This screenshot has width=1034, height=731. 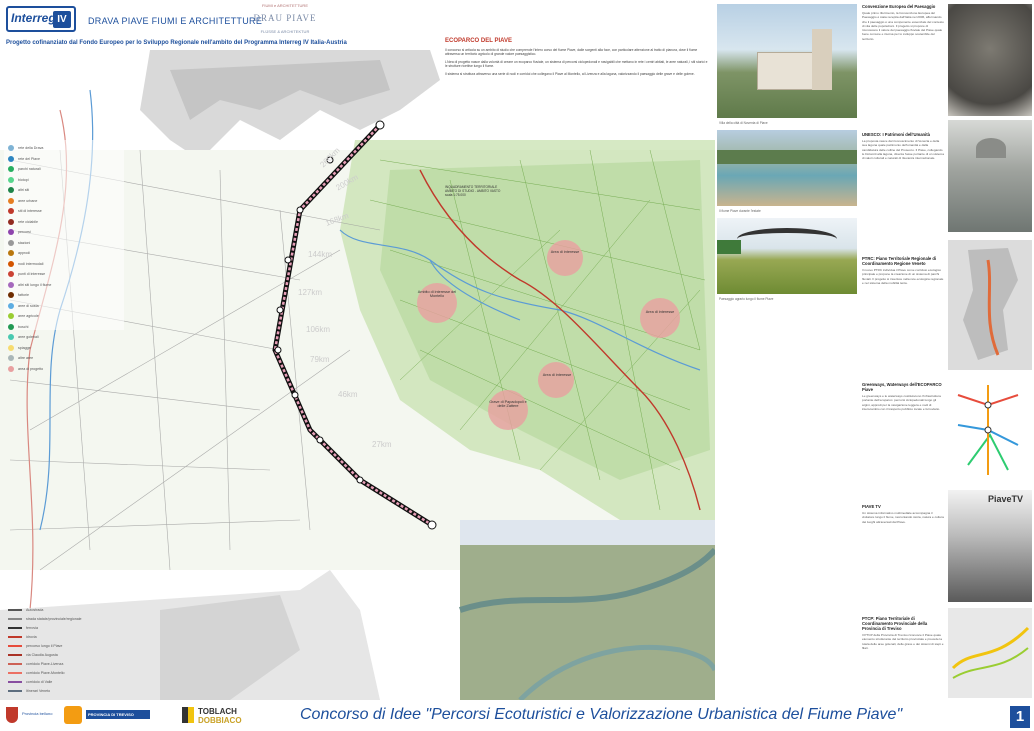 I want to click on section-heading: PIAVE TV, so click(x=871, y=506).